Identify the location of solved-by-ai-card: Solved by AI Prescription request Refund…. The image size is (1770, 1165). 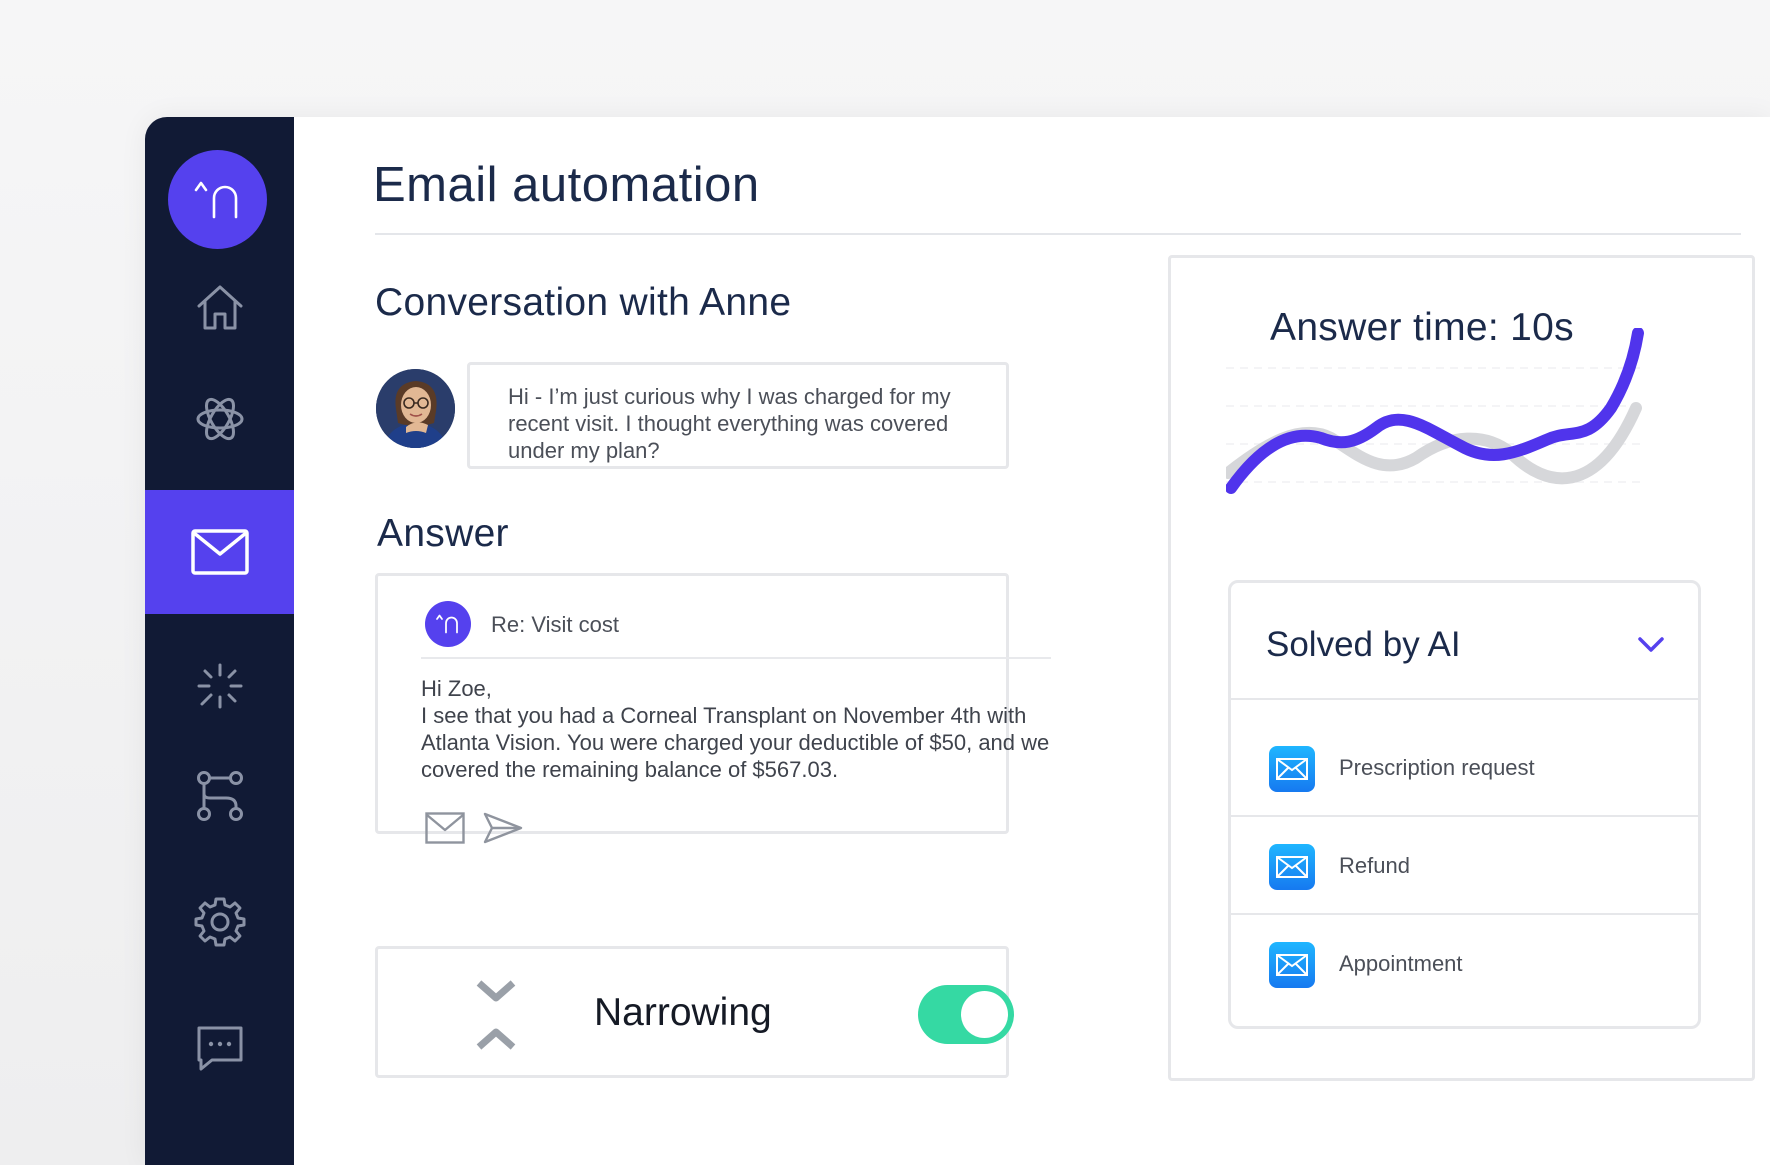
(1464, 804).